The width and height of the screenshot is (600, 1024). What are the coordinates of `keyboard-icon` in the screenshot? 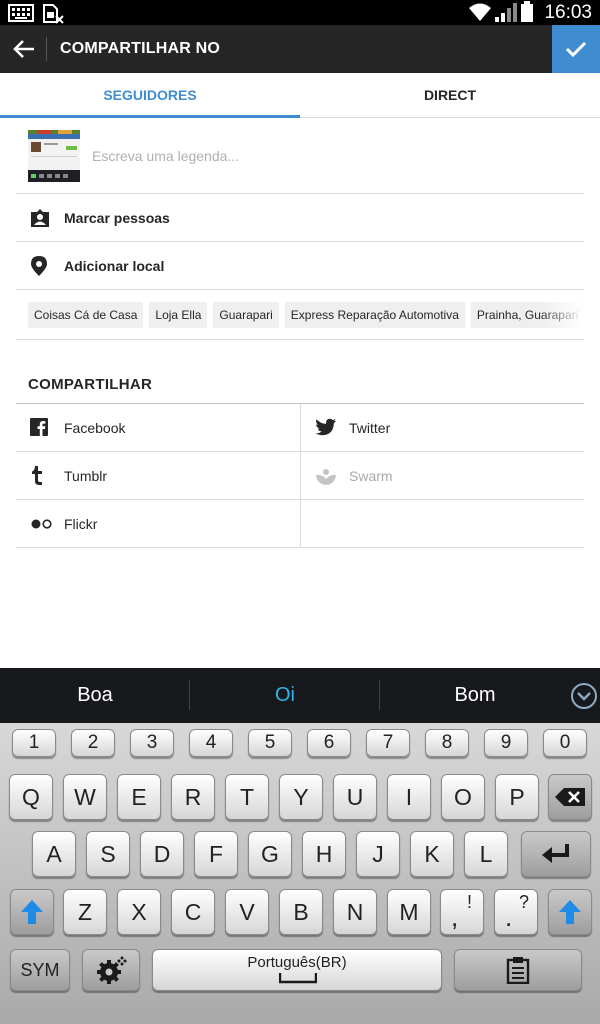 It's located at (21, 13).